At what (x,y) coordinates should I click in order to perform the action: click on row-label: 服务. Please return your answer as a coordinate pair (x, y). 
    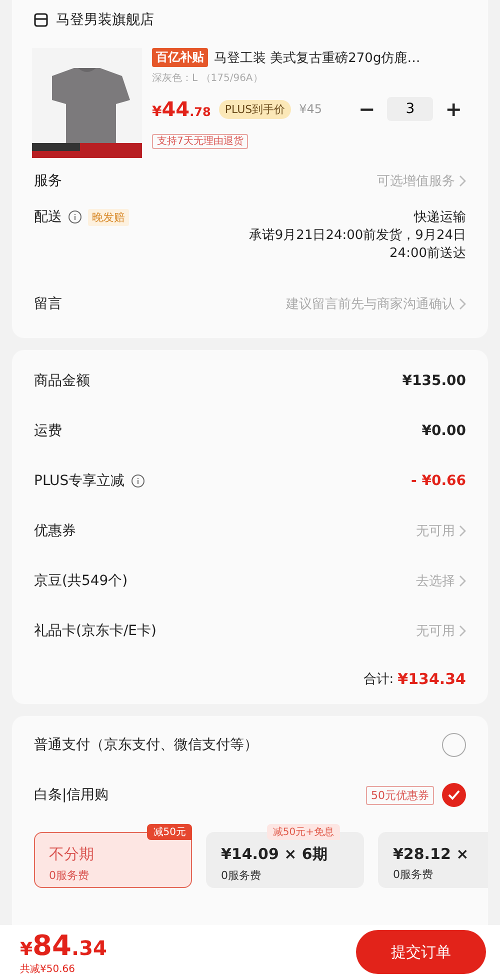
    Looking at the image, I should click on (48, 181).